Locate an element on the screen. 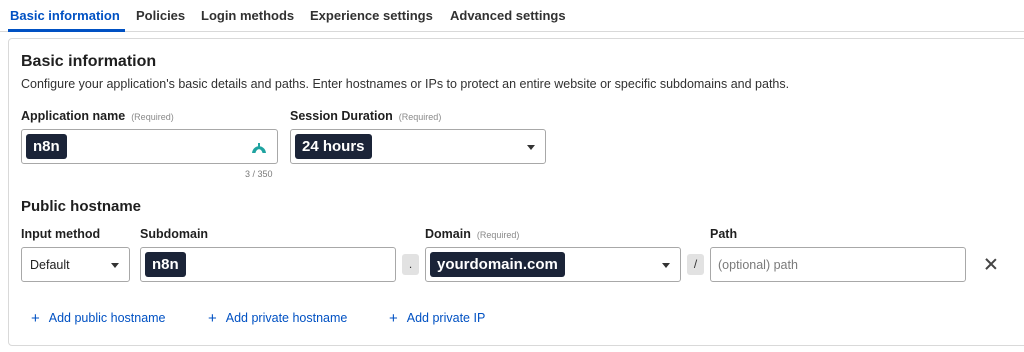 The image size is (1024, 352). session-duration-select: 24 hours is located at coordinates (418, 146).